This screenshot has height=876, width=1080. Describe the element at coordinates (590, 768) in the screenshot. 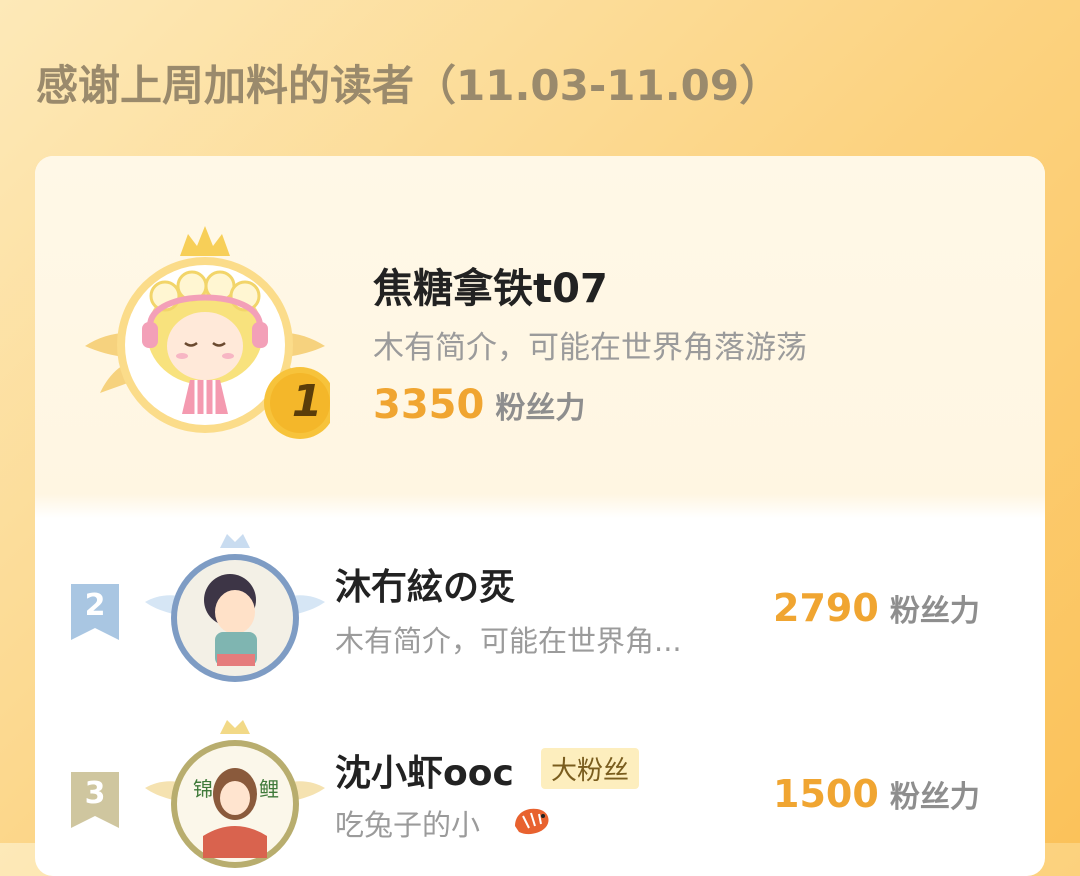

I see `fan-badge: 大粉丝` at that location.